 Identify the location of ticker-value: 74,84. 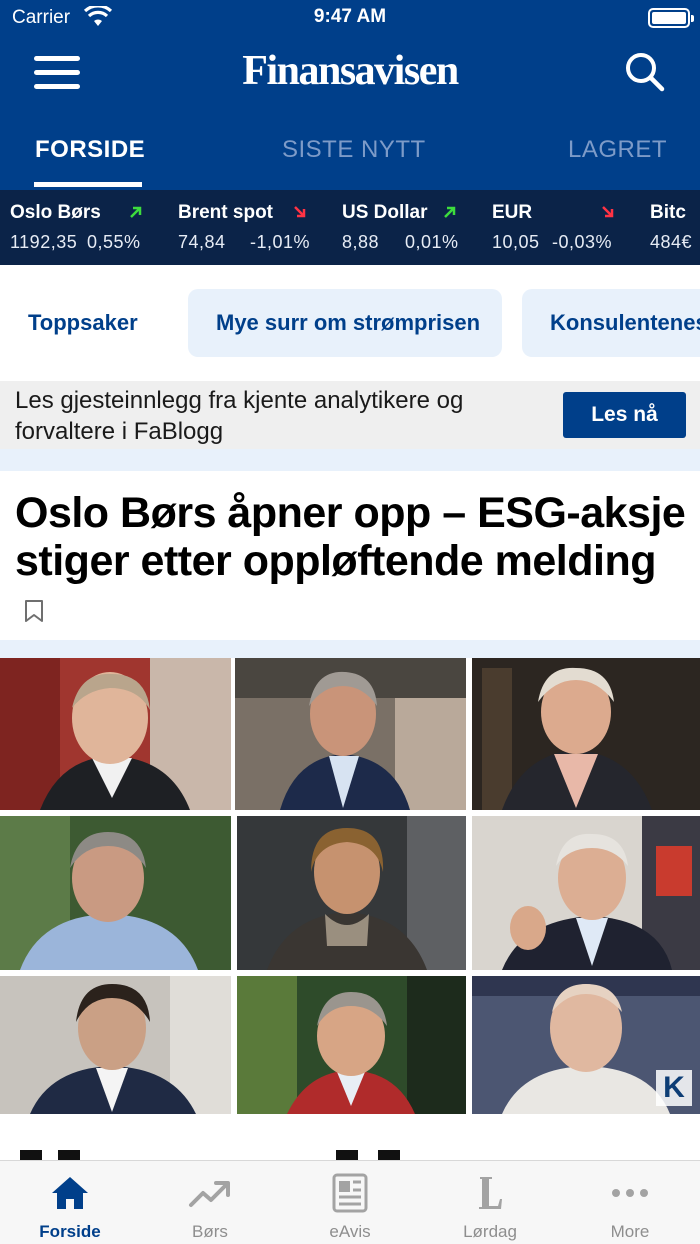
(202, 242).